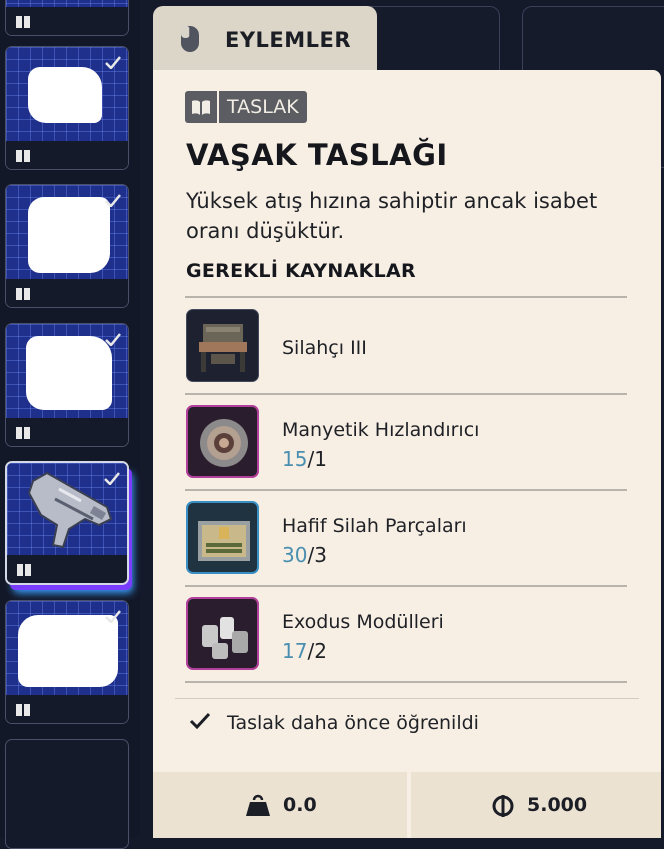  What do you see at coordinates (258, 807) in the screenshot?
I see `weight-icon` at bounding box center [258, 807].